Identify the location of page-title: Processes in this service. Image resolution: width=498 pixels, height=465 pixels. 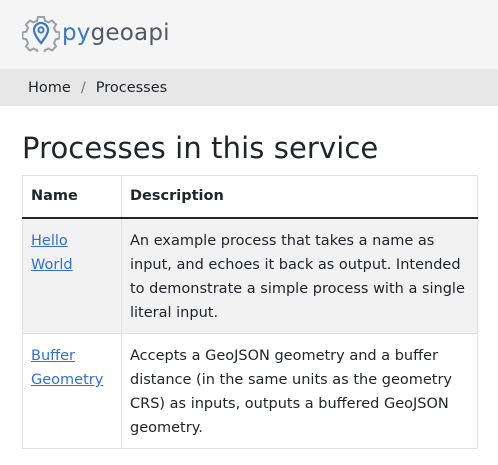
(200, 148).